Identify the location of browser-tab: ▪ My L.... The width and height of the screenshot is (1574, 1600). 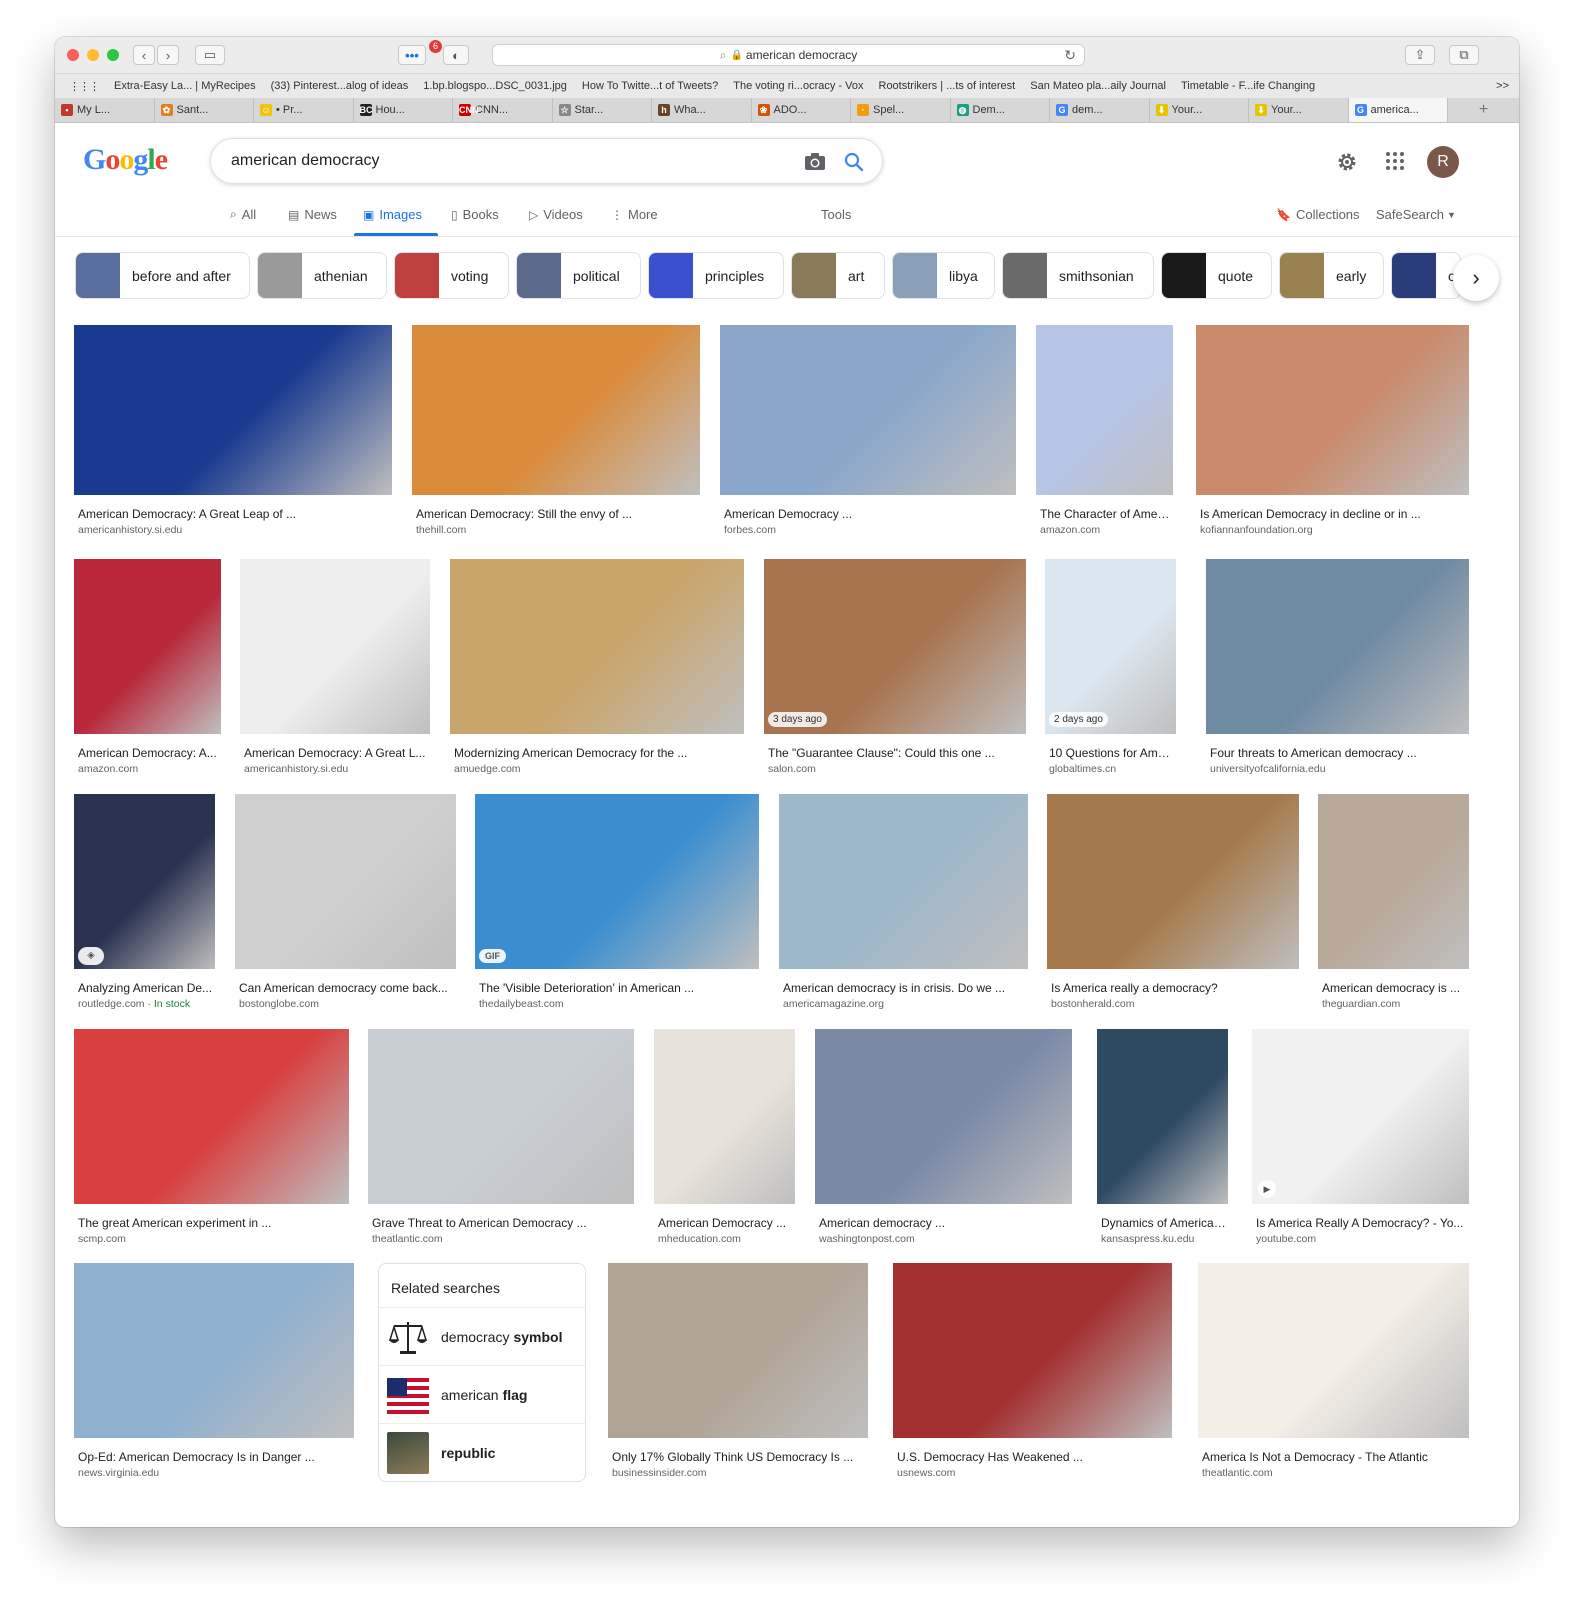
(105, 110).